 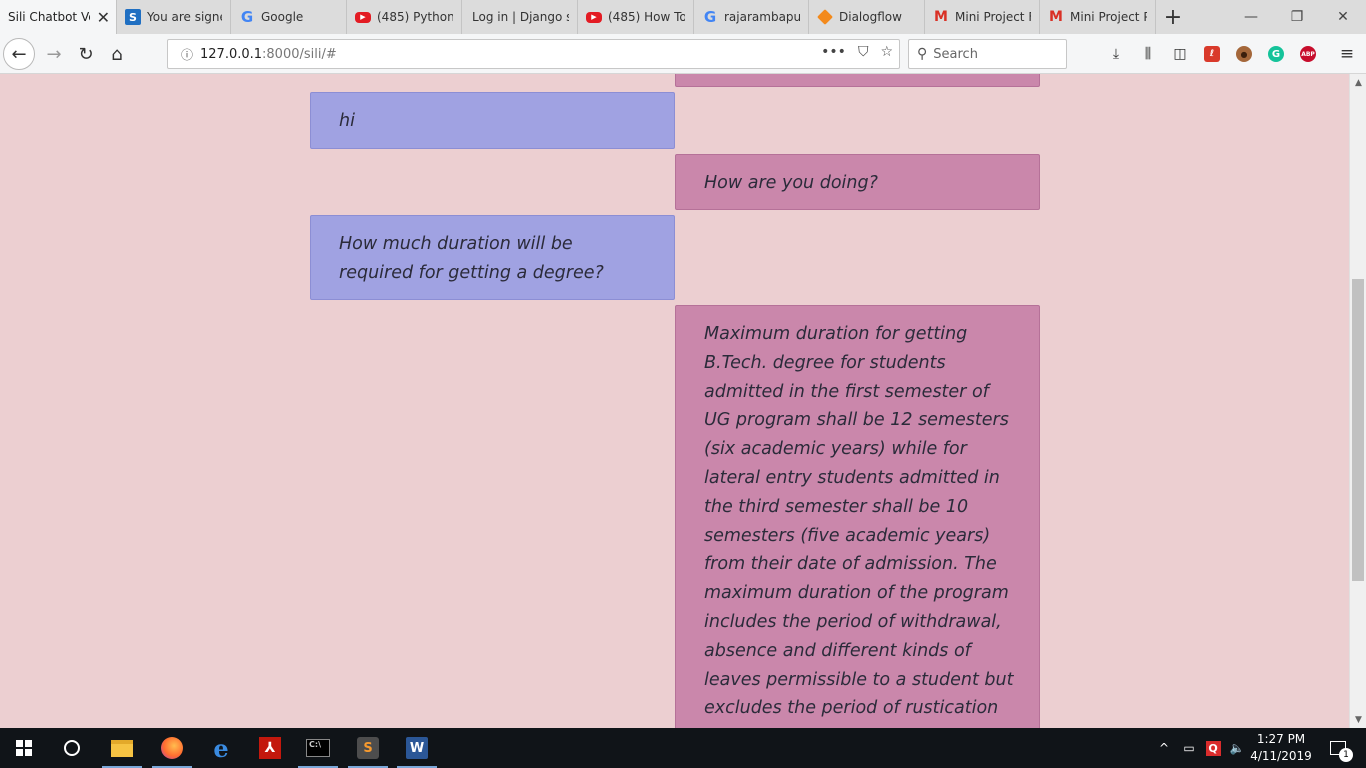 What do you see at coordinates (24, 748) in the screenshot?
I see `start-button` at bounding box center [24, 748].